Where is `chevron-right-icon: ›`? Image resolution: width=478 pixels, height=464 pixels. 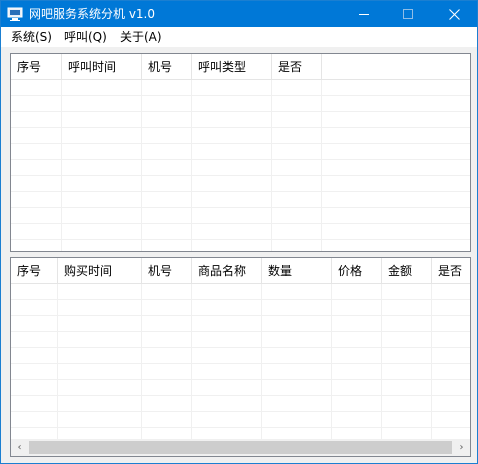 chevron-right-icon: › is located at coordinates (461, 447).